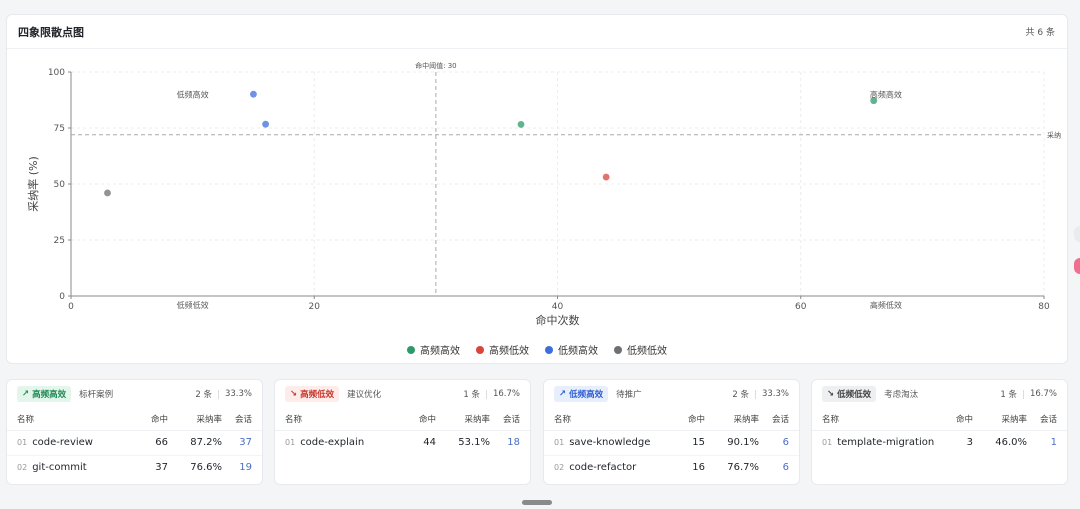 This screenshot has height=509, width=1080. I want to click on quadrant-badge: ↗ 高频高效, so click(44, 394).